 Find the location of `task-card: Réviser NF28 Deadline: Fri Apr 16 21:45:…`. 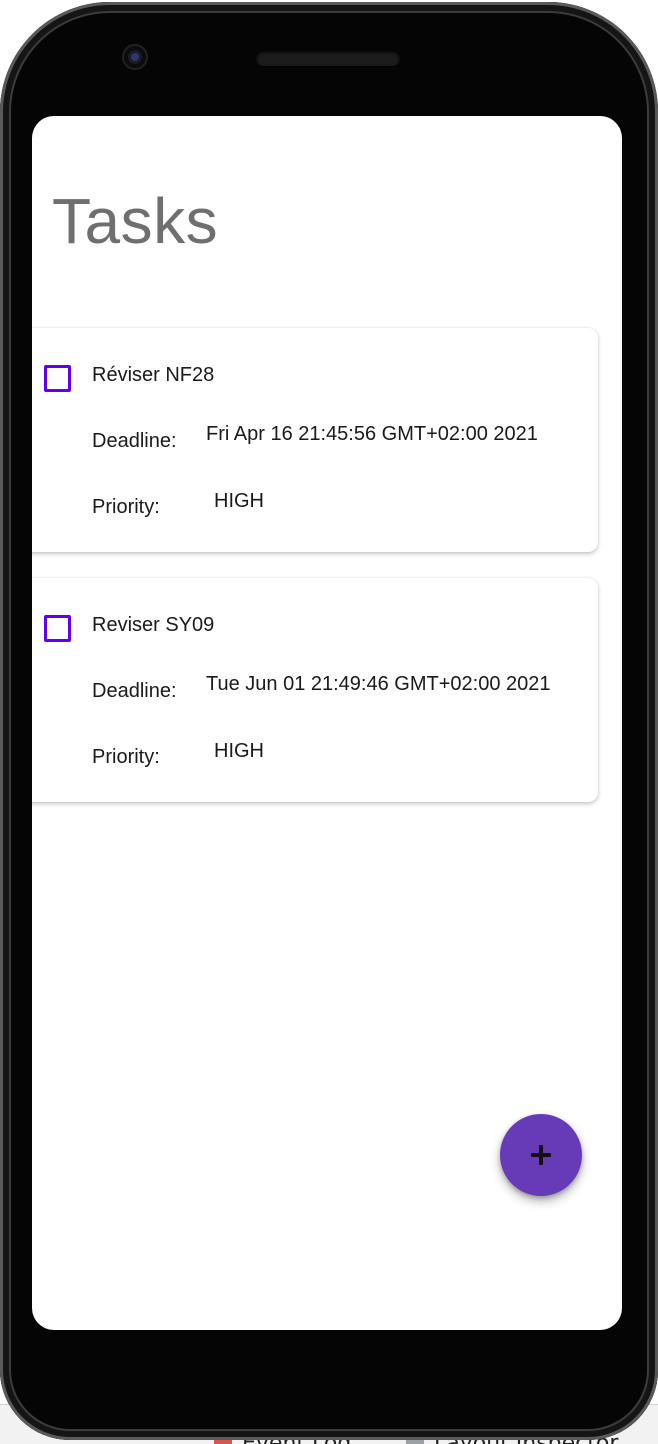

task-card: Réviser NF28 Deadline: Fri Apr 16 21:45:… is located at coordinates (315, 440).